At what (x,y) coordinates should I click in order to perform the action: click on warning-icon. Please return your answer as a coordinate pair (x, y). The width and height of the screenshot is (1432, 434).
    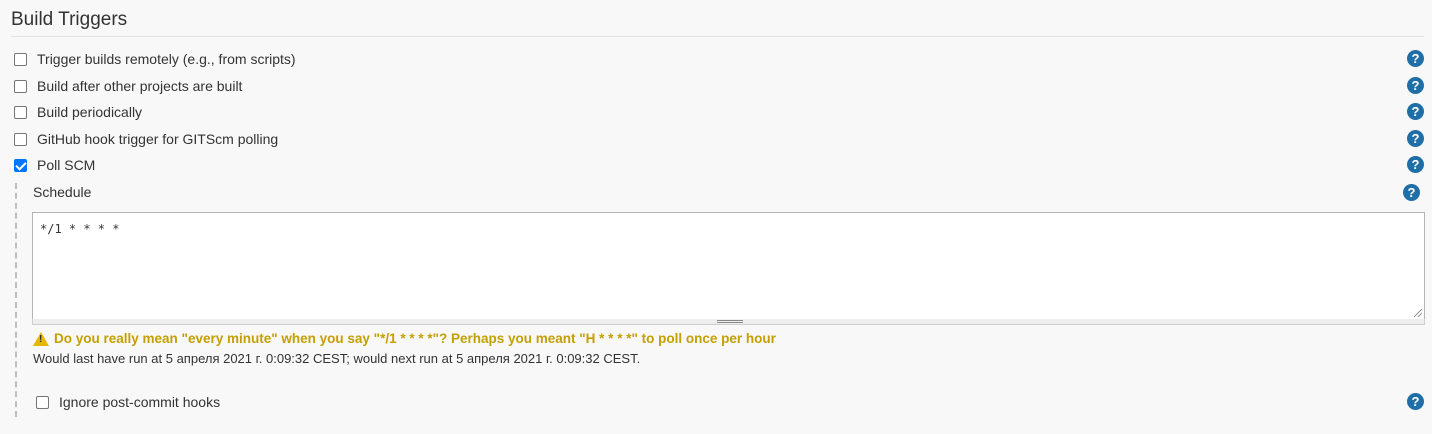
    Looking at the image, I should click on (41, 338).